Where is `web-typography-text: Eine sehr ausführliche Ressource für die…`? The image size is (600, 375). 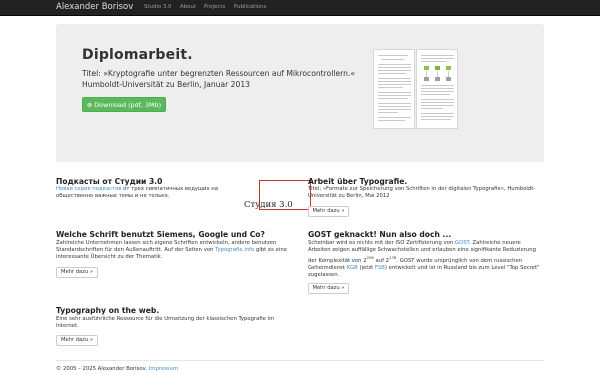
web-typography-text: Eine sehr ausführliche Ressource für die… is located at coordinates (165, 322).